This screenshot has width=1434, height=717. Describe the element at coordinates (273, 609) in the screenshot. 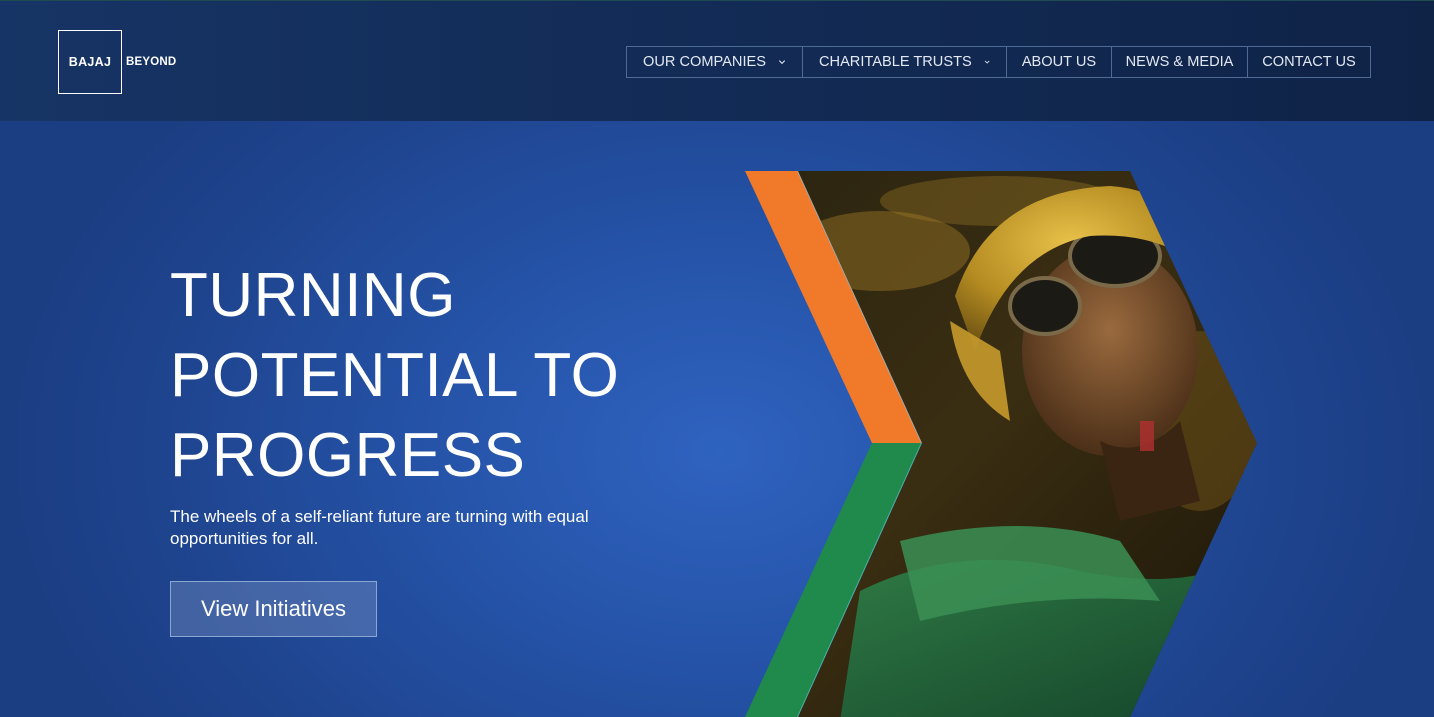

I see `view-initiatives-button: View Initiatives` at that location.